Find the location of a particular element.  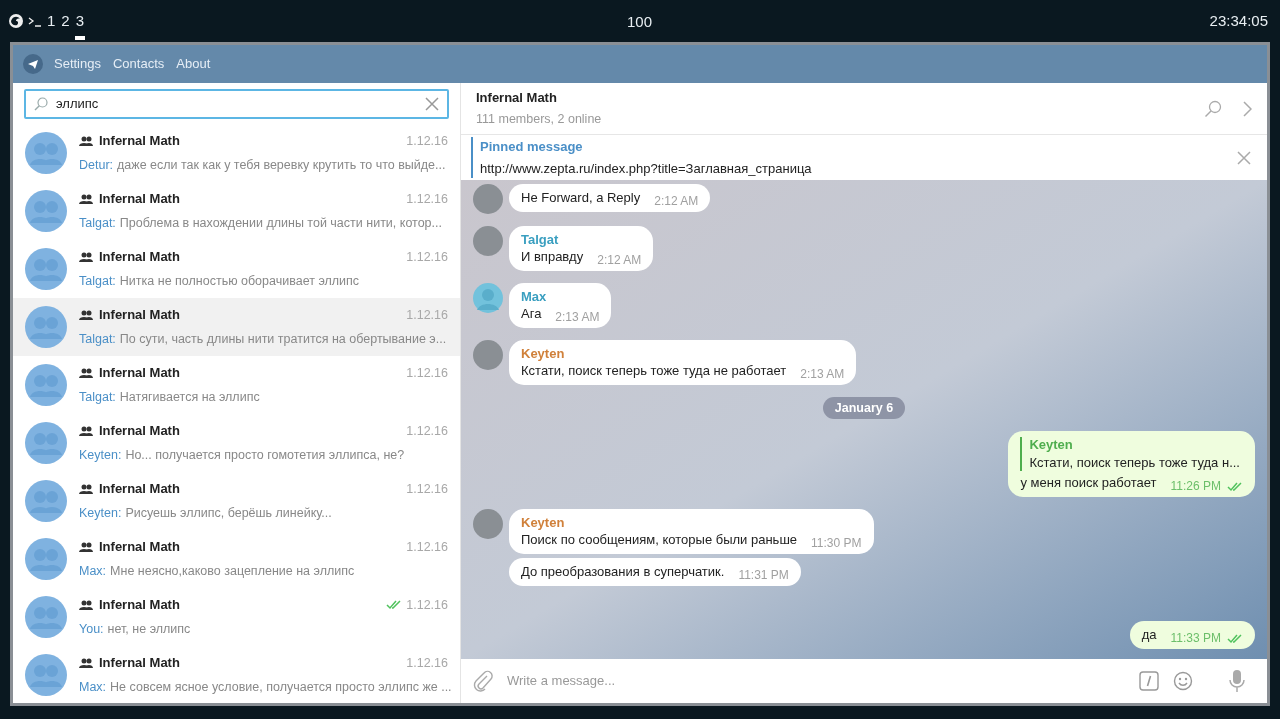

browser-icon is located at coordinates (16, 21).